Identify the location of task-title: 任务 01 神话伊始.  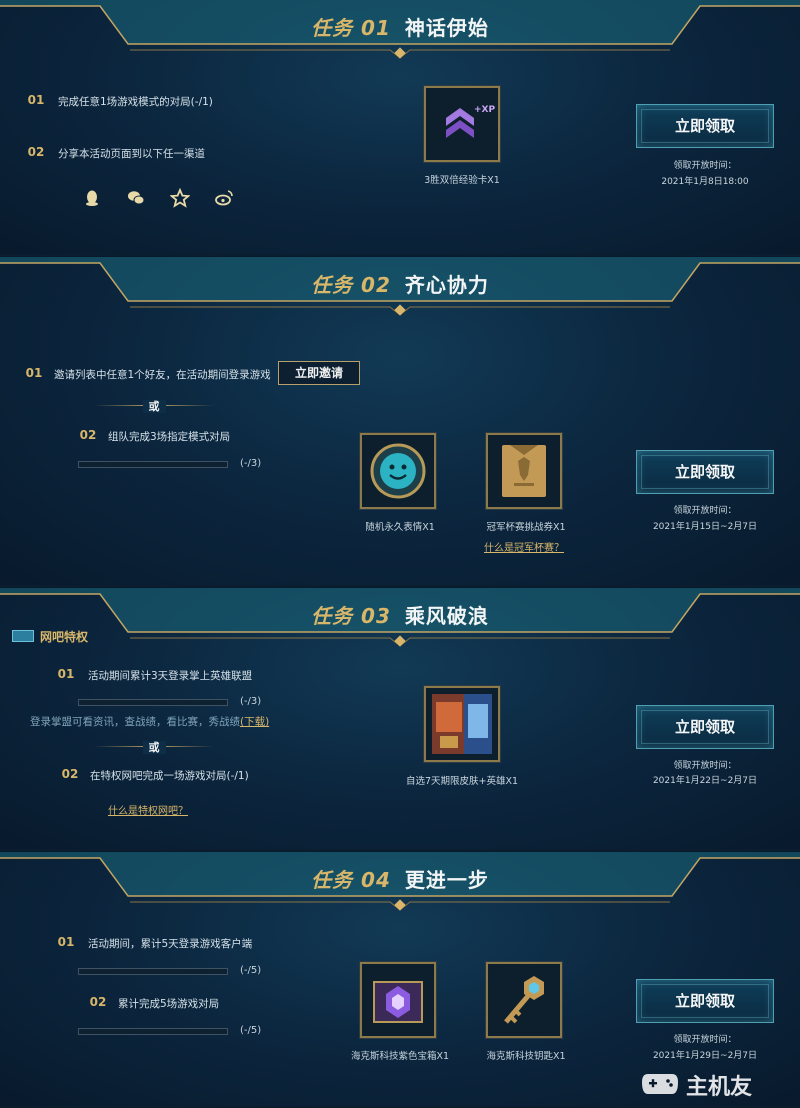
(400, 26).